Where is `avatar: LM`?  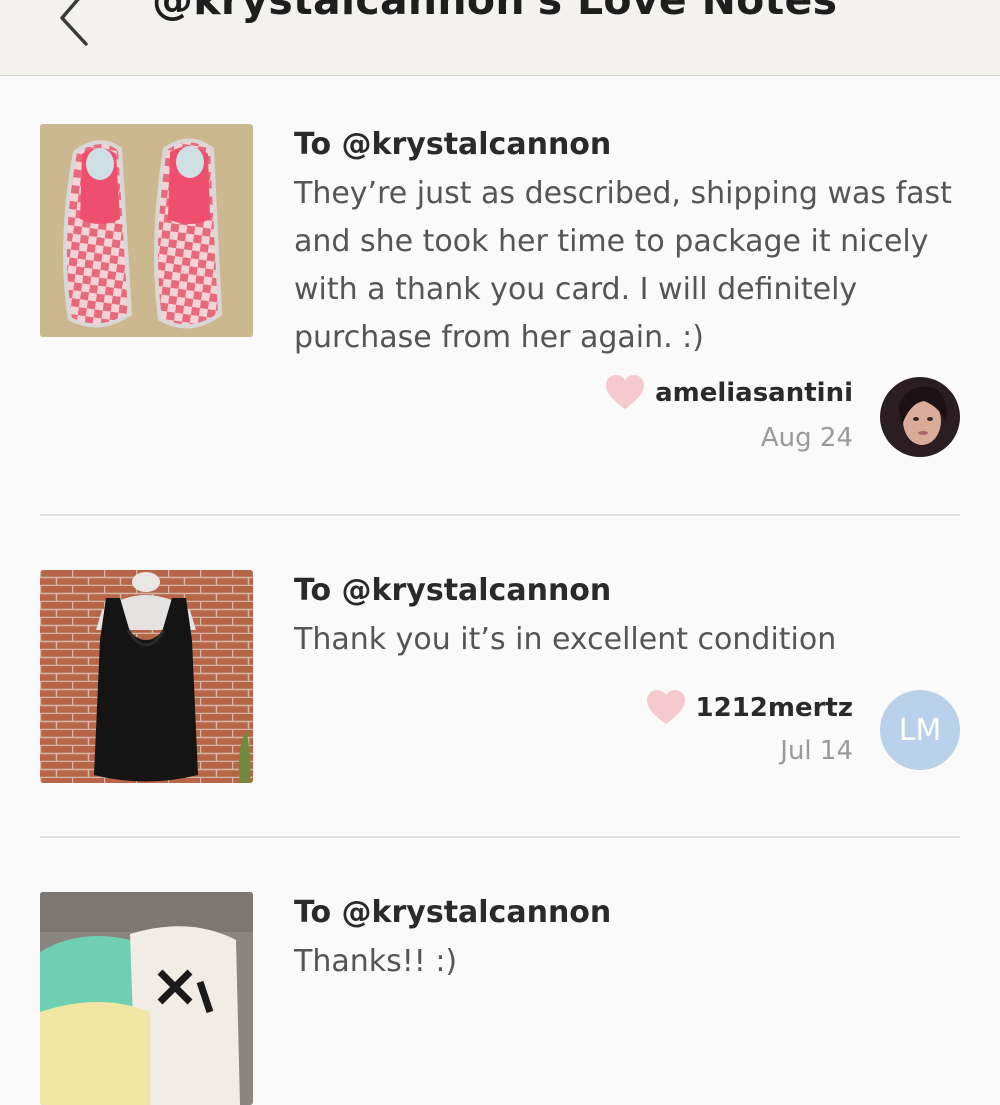
avatar: LM is located at coordinates (920, 730).